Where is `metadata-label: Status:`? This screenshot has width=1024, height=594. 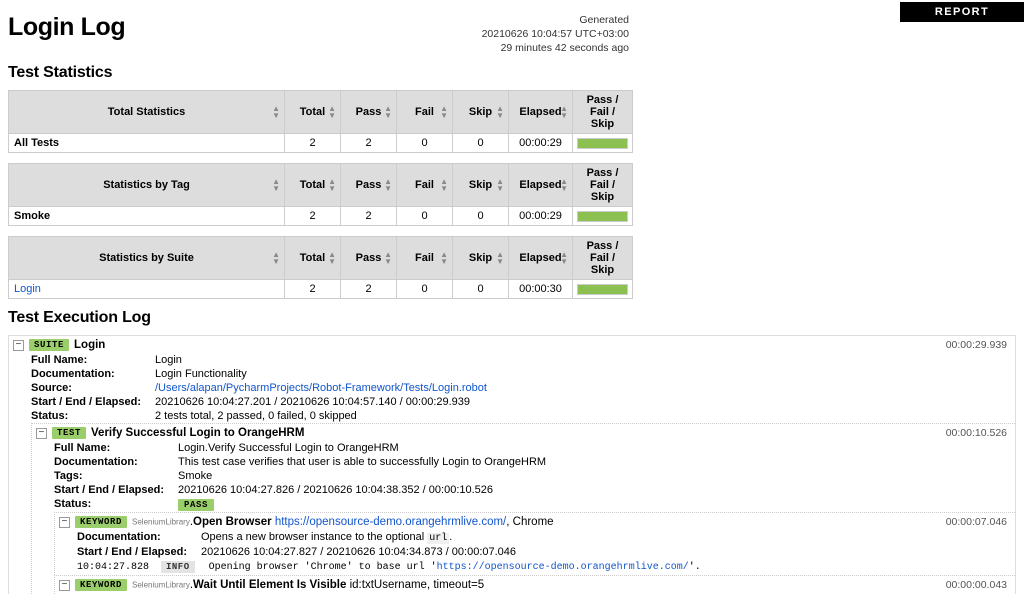
metadata-label: Status: is located at coordinates (50, 416).